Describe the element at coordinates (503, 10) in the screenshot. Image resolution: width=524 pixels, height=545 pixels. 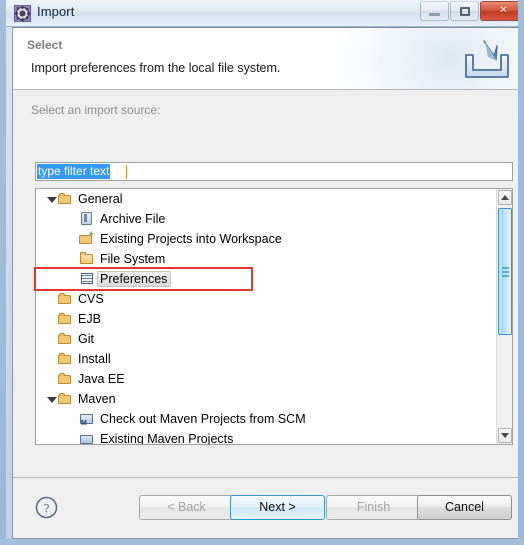
I see `close-icon: ×` at that location.